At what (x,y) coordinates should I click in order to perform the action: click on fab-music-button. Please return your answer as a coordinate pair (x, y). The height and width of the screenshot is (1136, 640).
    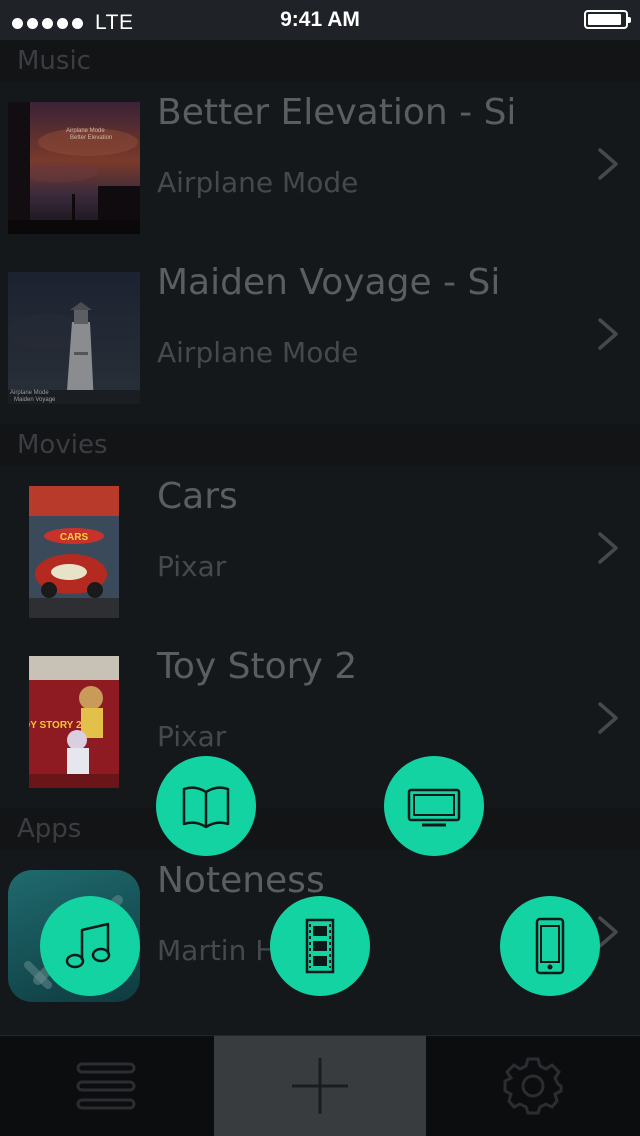
    Looking at the image, I should click on (90, 946).